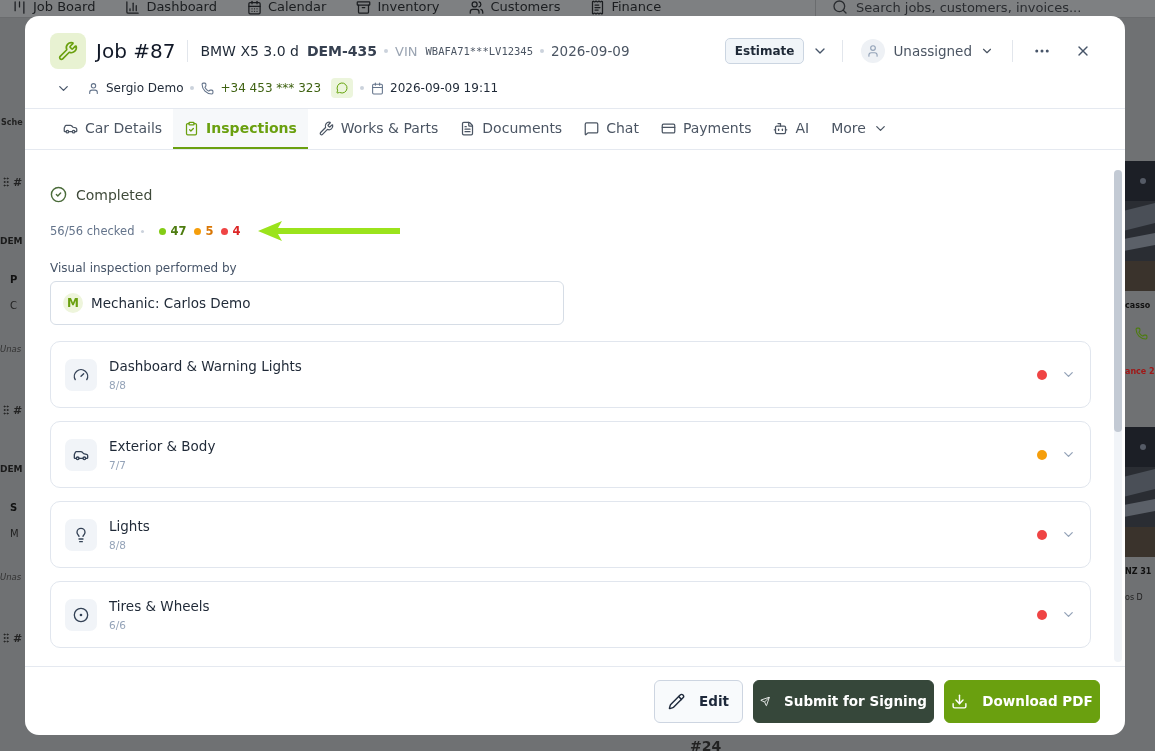  What do you see at coordinates (518, 7) in the screenshot?
I see `nav-item: Customers` at bounding box center [518, 7].